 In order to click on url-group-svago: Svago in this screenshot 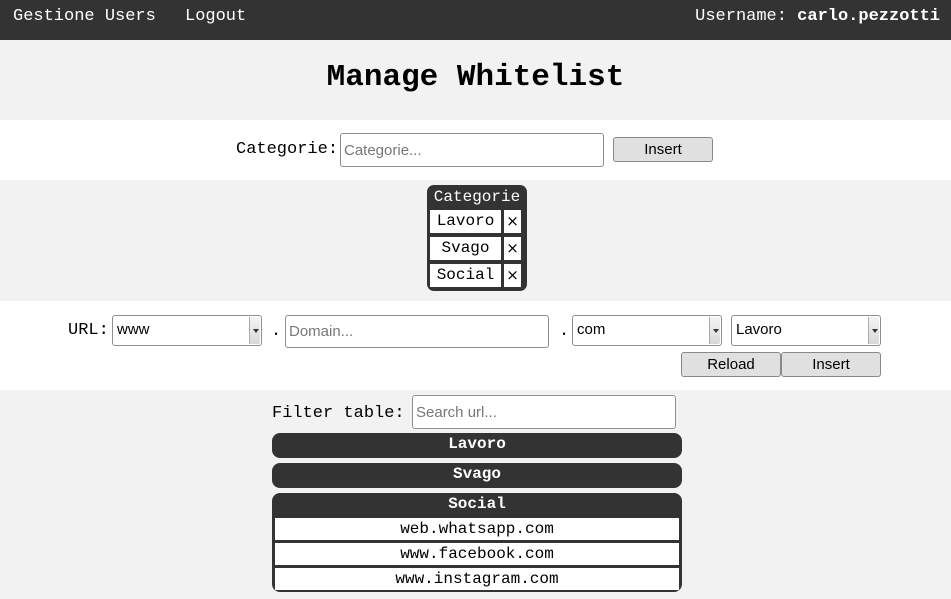, I will do `click(477, 475)`.